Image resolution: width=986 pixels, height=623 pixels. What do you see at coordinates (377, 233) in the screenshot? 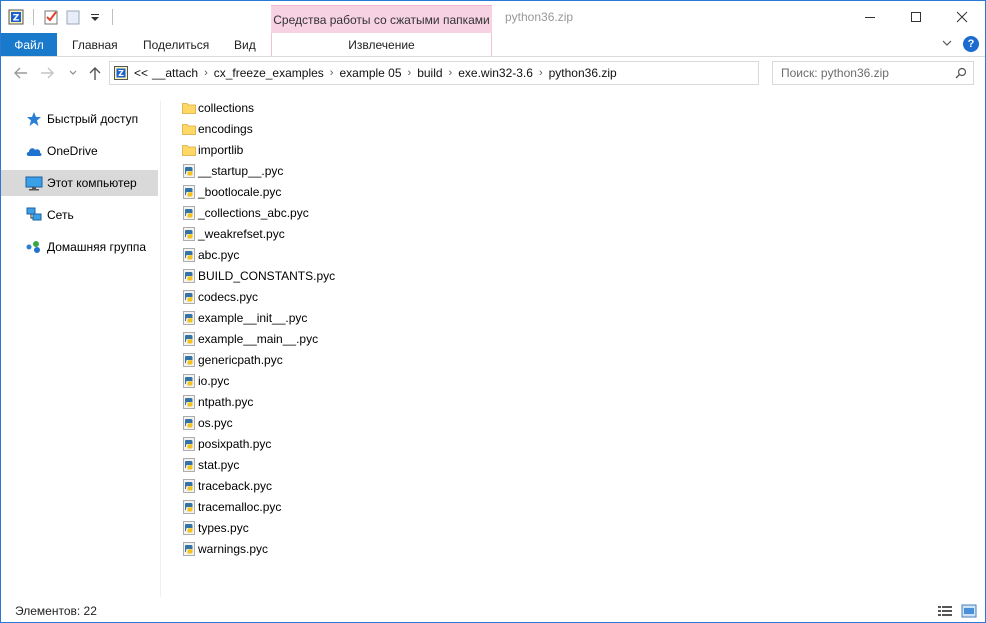
I see `file-item: _weakrefset.pyc` at bounding box center [377, 233].